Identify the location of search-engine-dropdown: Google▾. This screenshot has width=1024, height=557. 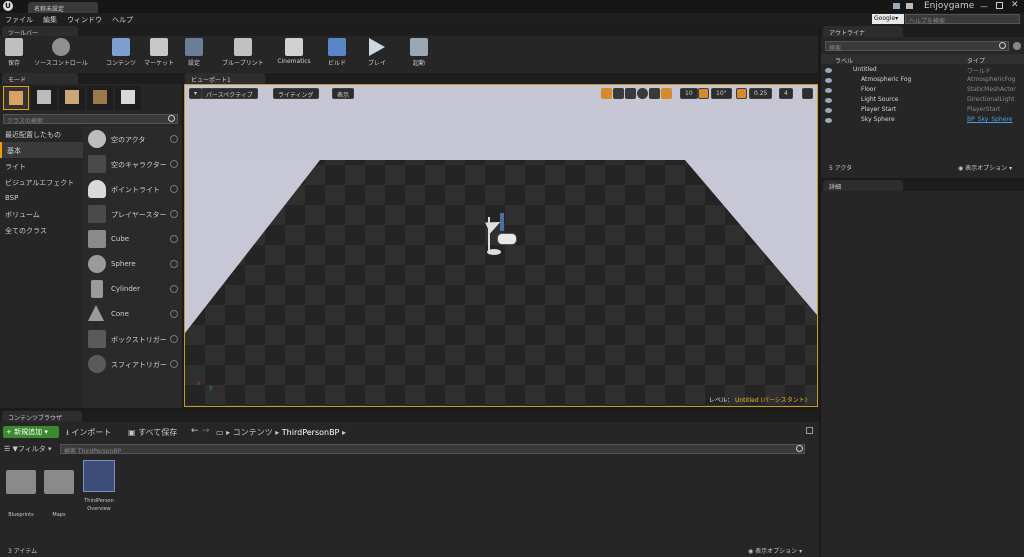
(888, 19).